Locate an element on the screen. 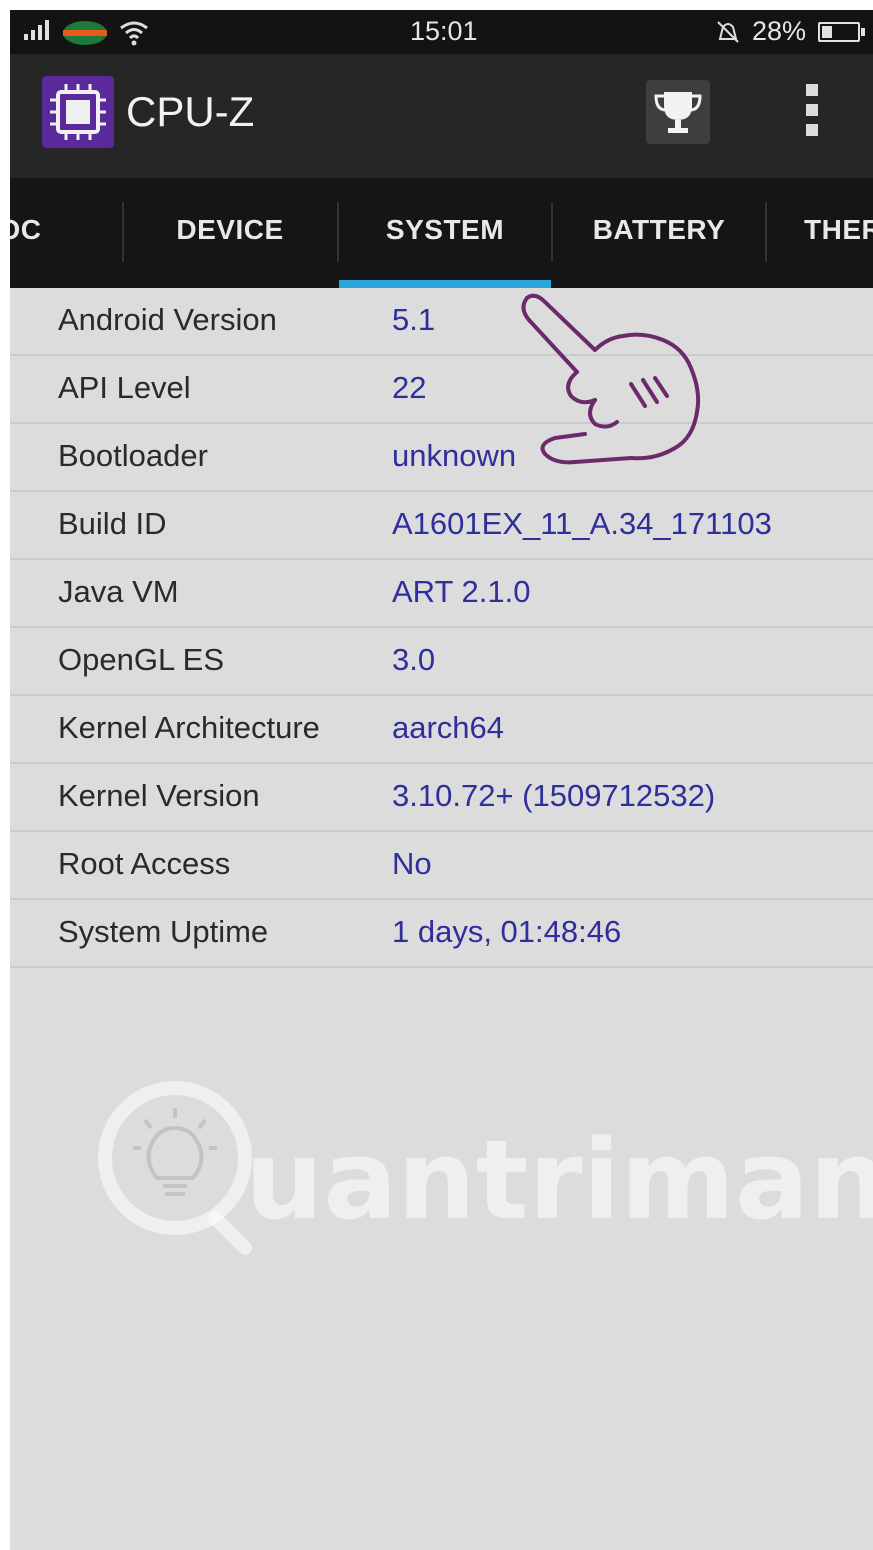  info-row-kernel-architecture: Kernel Architecture aarch64 is located at coordinates (441, 730).